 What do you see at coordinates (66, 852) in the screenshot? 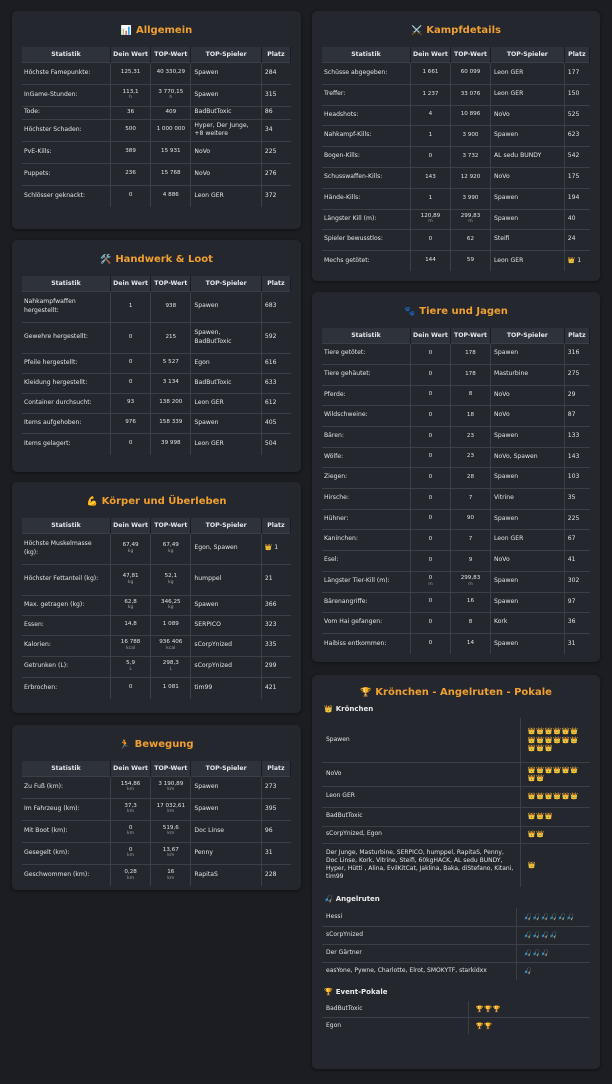
I see `stat-label: Gesegelt (km):` at bounding box center [66, 852].